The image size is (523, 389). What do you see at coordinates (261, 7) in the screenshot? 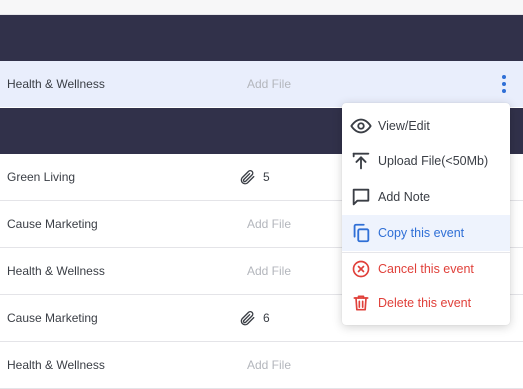
I see `table-top-strip` at bounding box center [261, 7].